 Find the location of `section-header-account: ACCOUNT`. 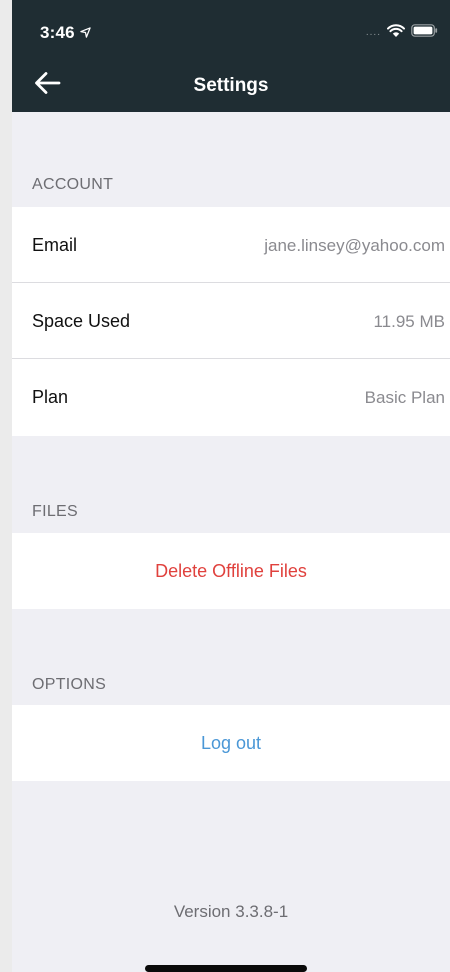

section-header-account: ACCOUNT is located at coordinates (73, 184).